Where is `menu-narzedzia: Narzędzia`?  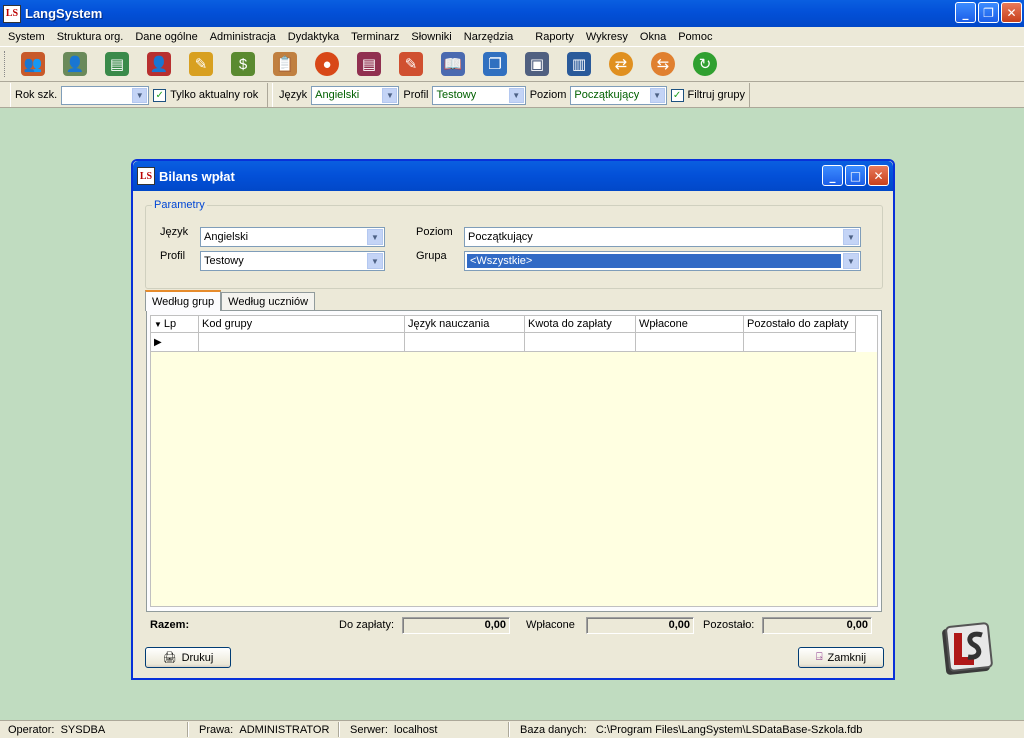
menu-narzedzia: Narzędzia is located at coordinates (489, 37).